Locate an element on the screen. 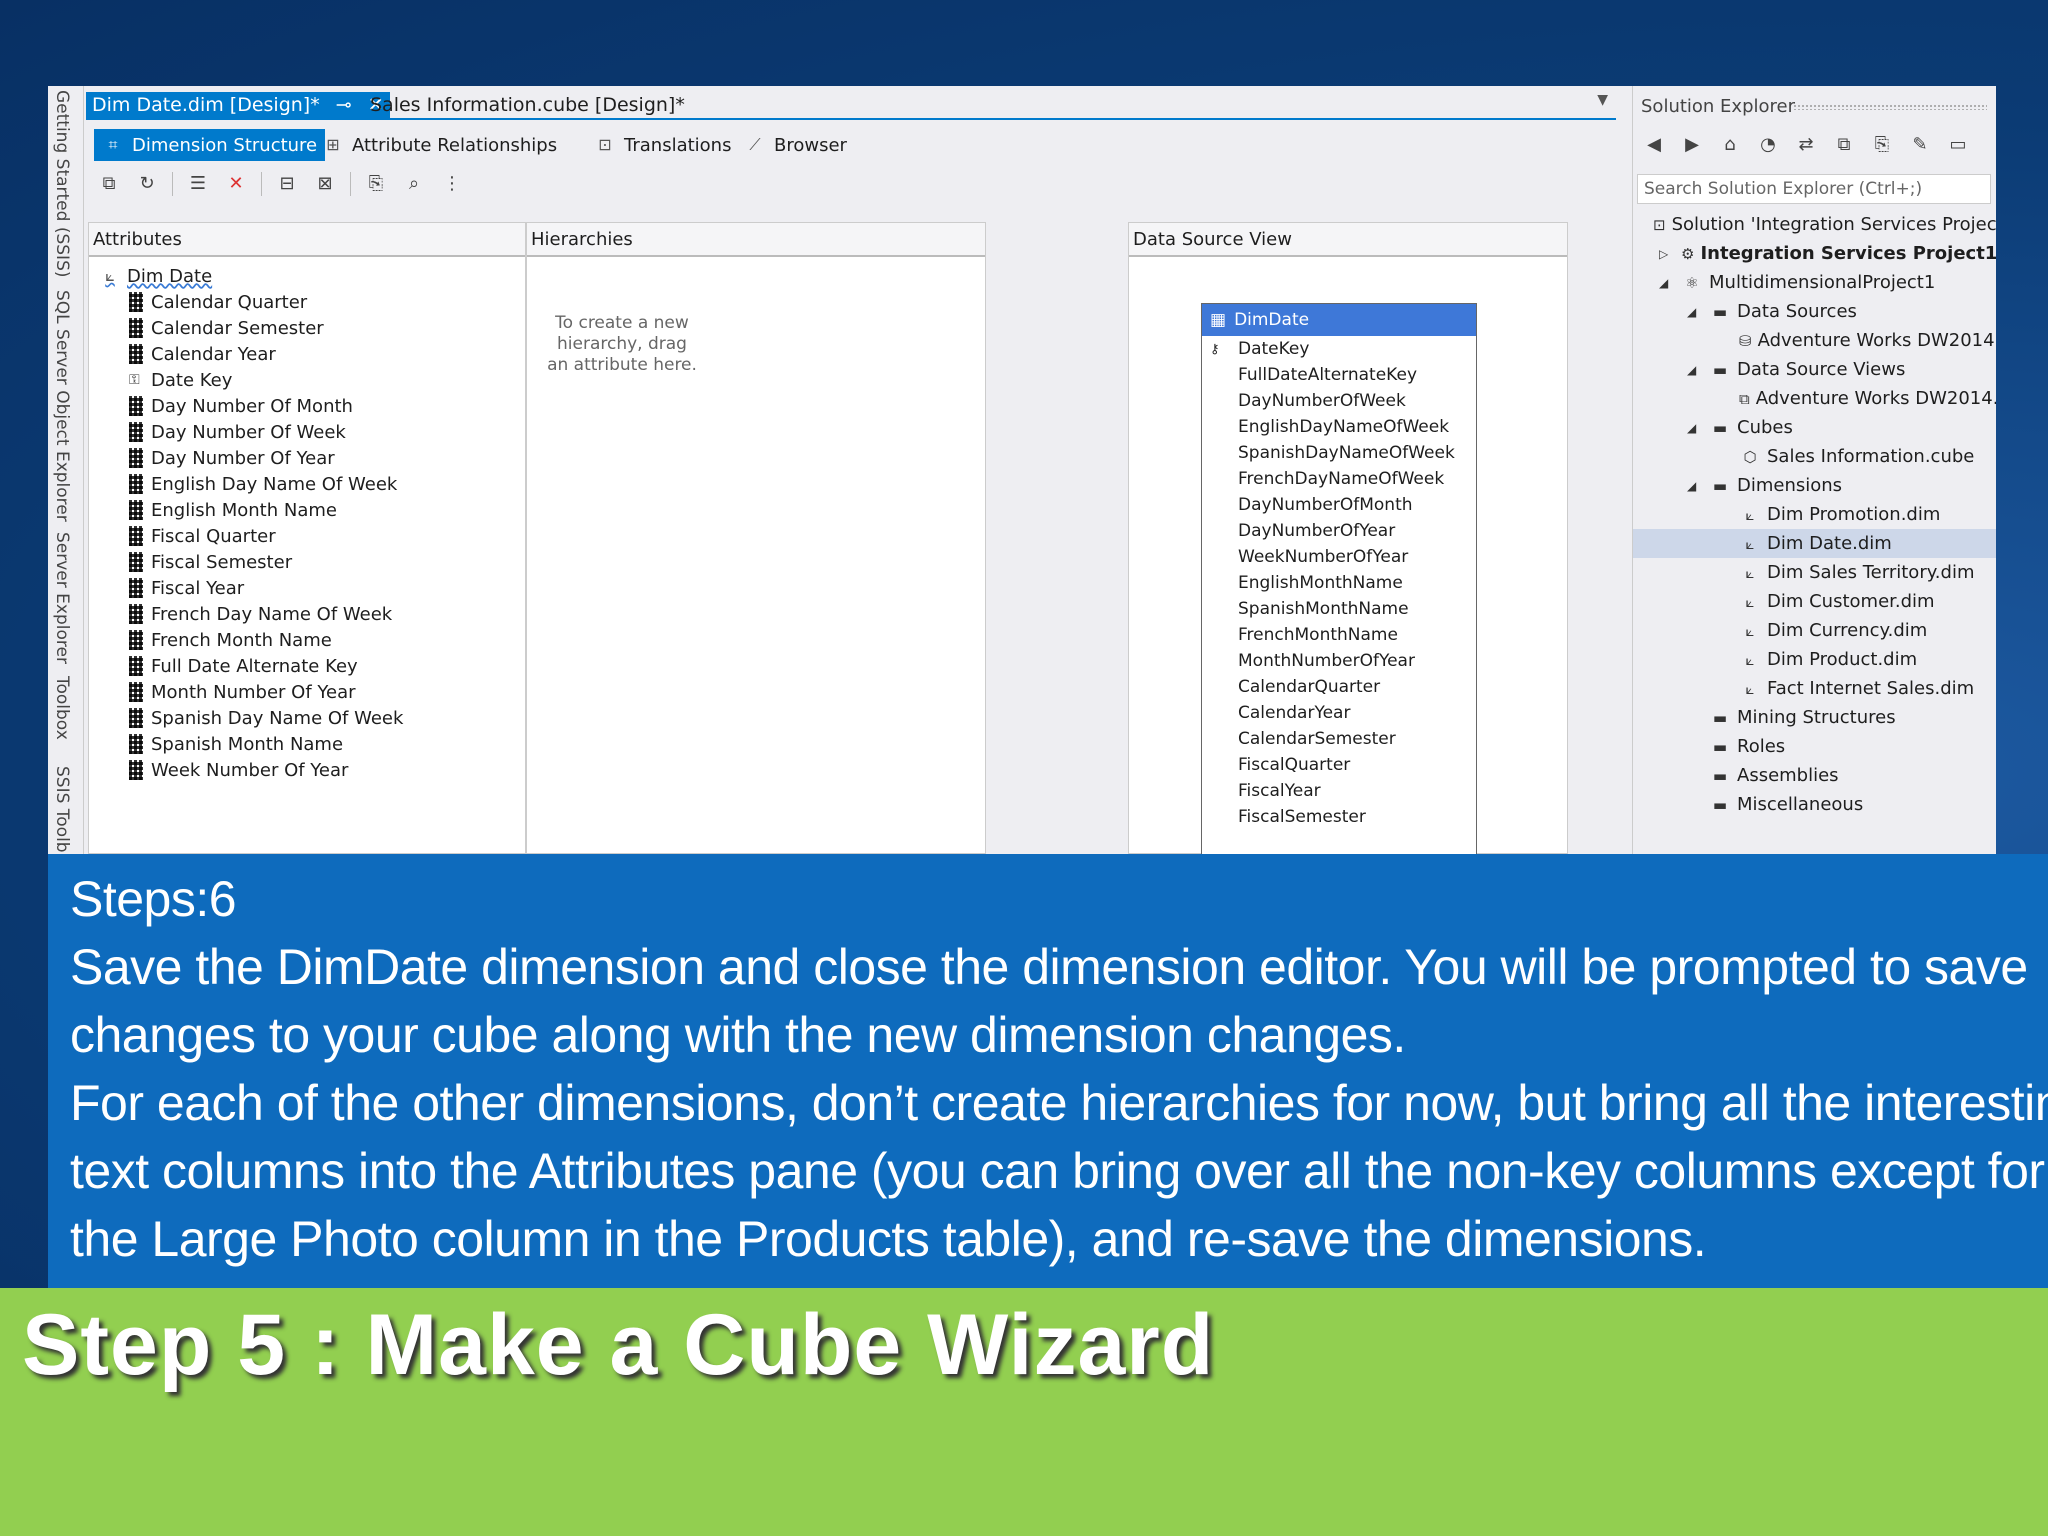  attribute-item: Fiscal Year is located at coordinates (251, 588).